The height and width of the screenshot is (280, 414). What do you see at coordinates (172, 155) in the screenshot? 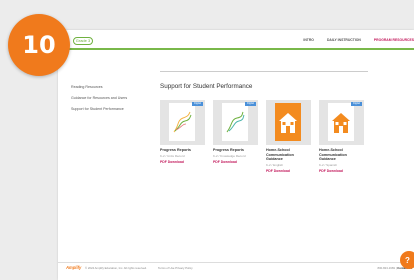
I see `card-subtitle: K-2 / Units Record` at bounding box center [172, 155].